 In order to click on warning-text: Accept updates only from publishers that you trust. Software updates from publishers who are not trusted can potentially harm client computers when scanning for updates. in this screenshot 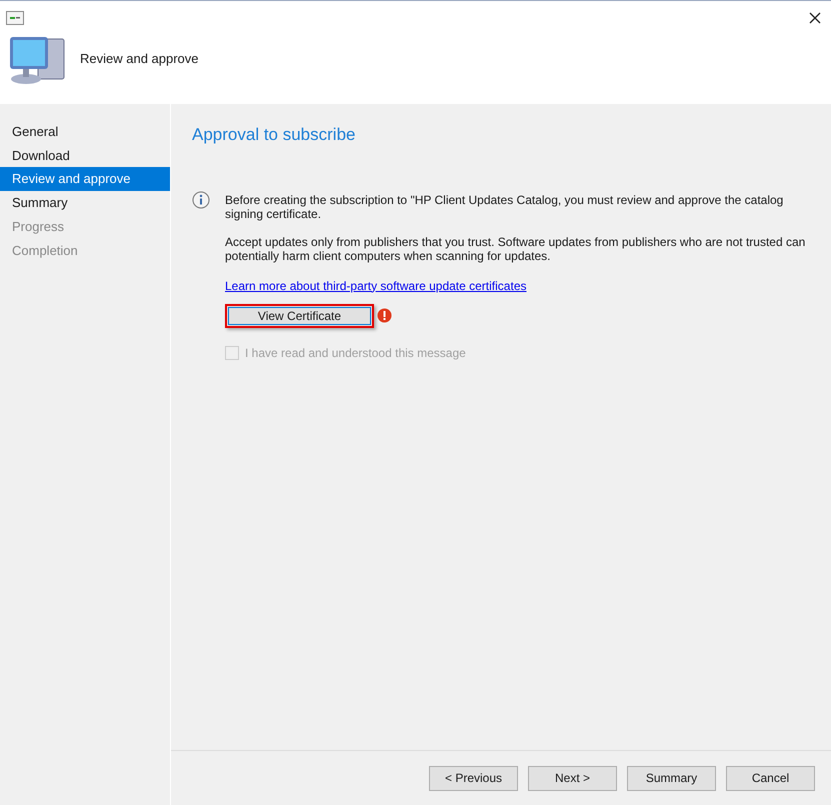, I will do `click(515, 248)`.